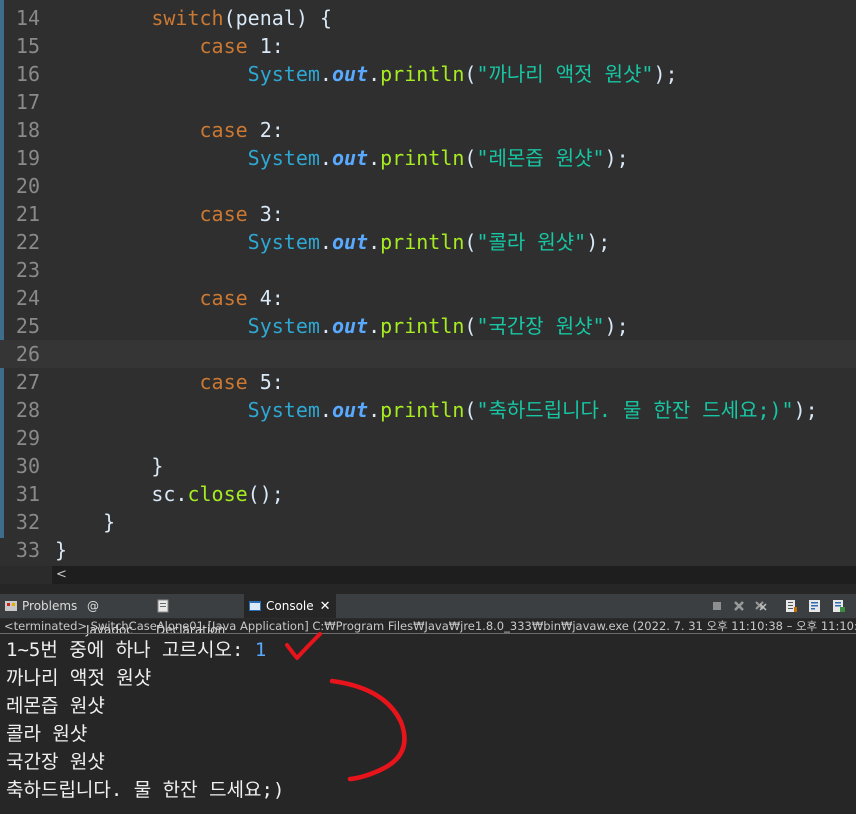 The height and width of the screenshot is (814, 856). I want to click on code-line: 26, so click(428, 354).